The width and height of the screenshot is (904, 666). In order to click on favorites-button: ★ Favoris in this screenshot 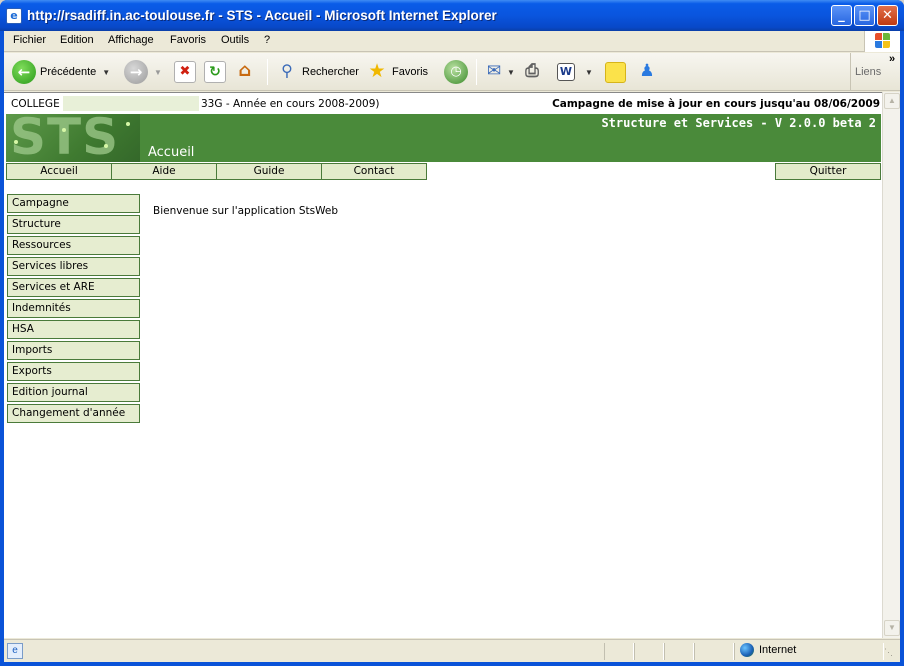, I will do `click(397, 72)`.